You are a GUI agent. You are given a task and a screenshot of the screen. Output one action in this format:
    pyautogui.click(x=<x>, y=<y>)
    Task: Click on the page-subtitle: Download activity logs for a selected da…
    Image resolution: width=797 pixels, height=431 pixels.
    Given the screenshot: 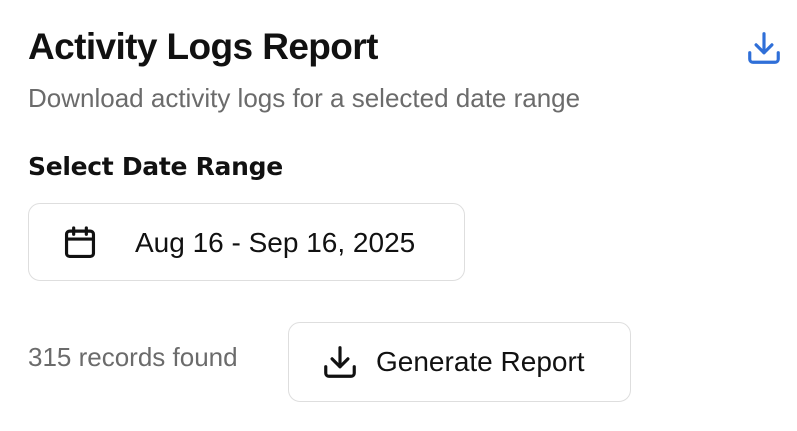 What is the action you would take?
    pyautogui.click(x=304, y=98)
    